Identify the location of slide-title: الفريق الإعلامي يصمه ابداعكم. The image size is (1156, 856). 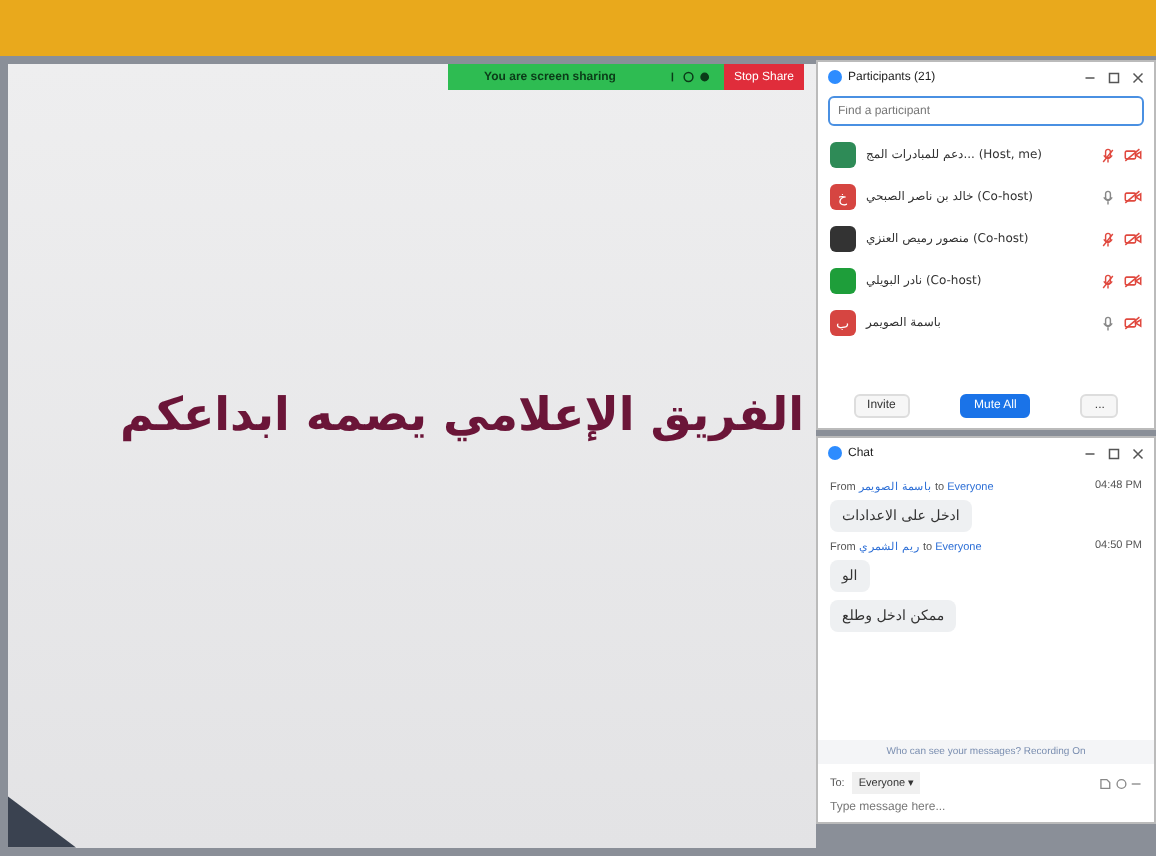
(462, 416).